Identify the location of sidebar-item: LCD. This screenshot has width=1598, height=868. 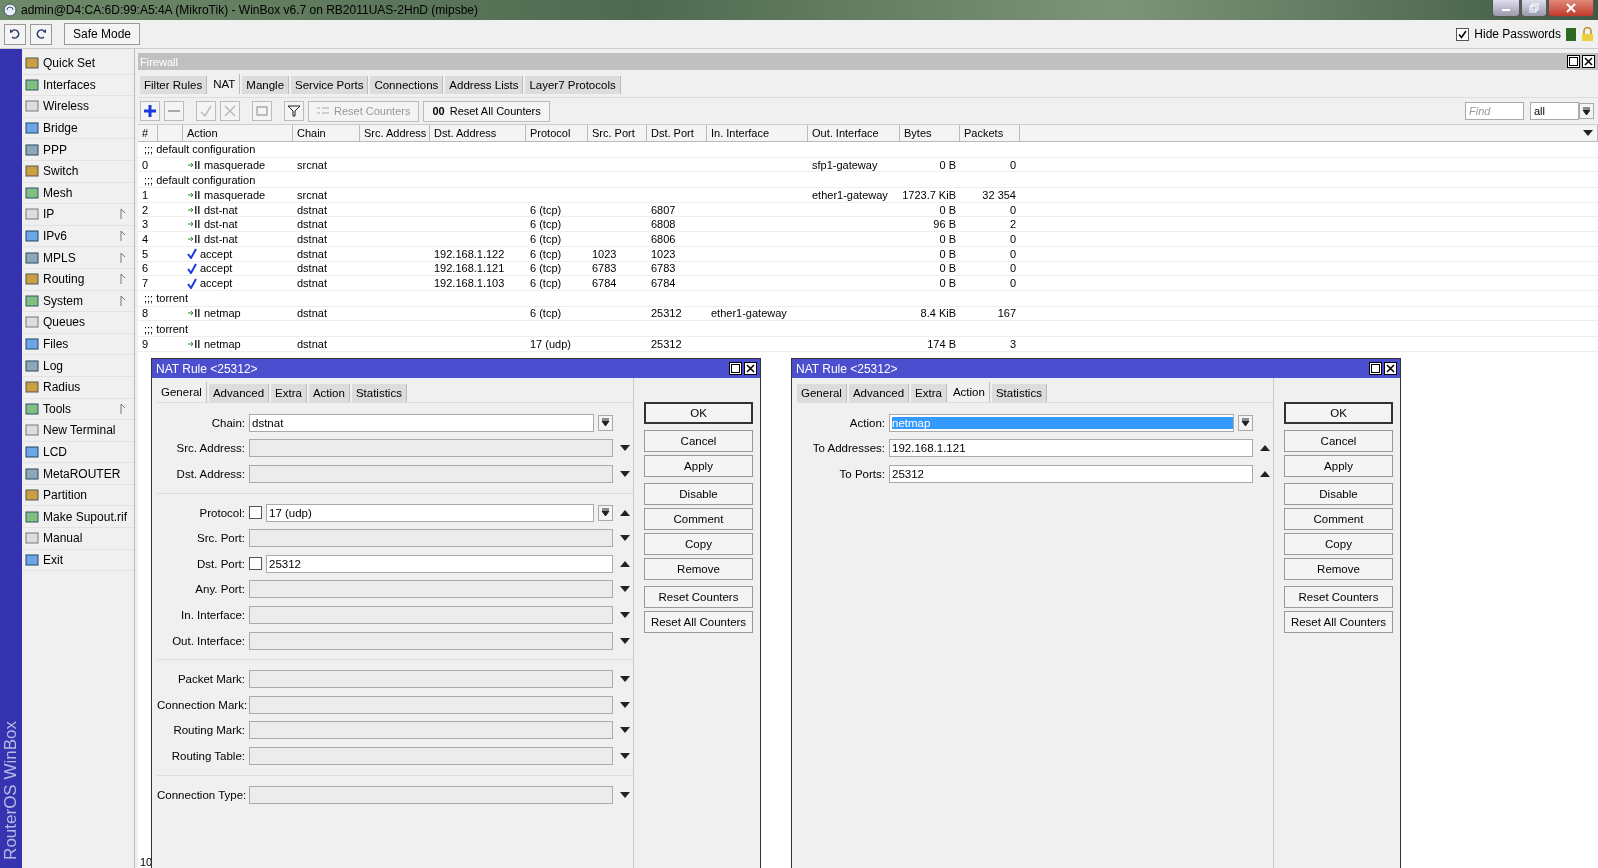
(78, 452).